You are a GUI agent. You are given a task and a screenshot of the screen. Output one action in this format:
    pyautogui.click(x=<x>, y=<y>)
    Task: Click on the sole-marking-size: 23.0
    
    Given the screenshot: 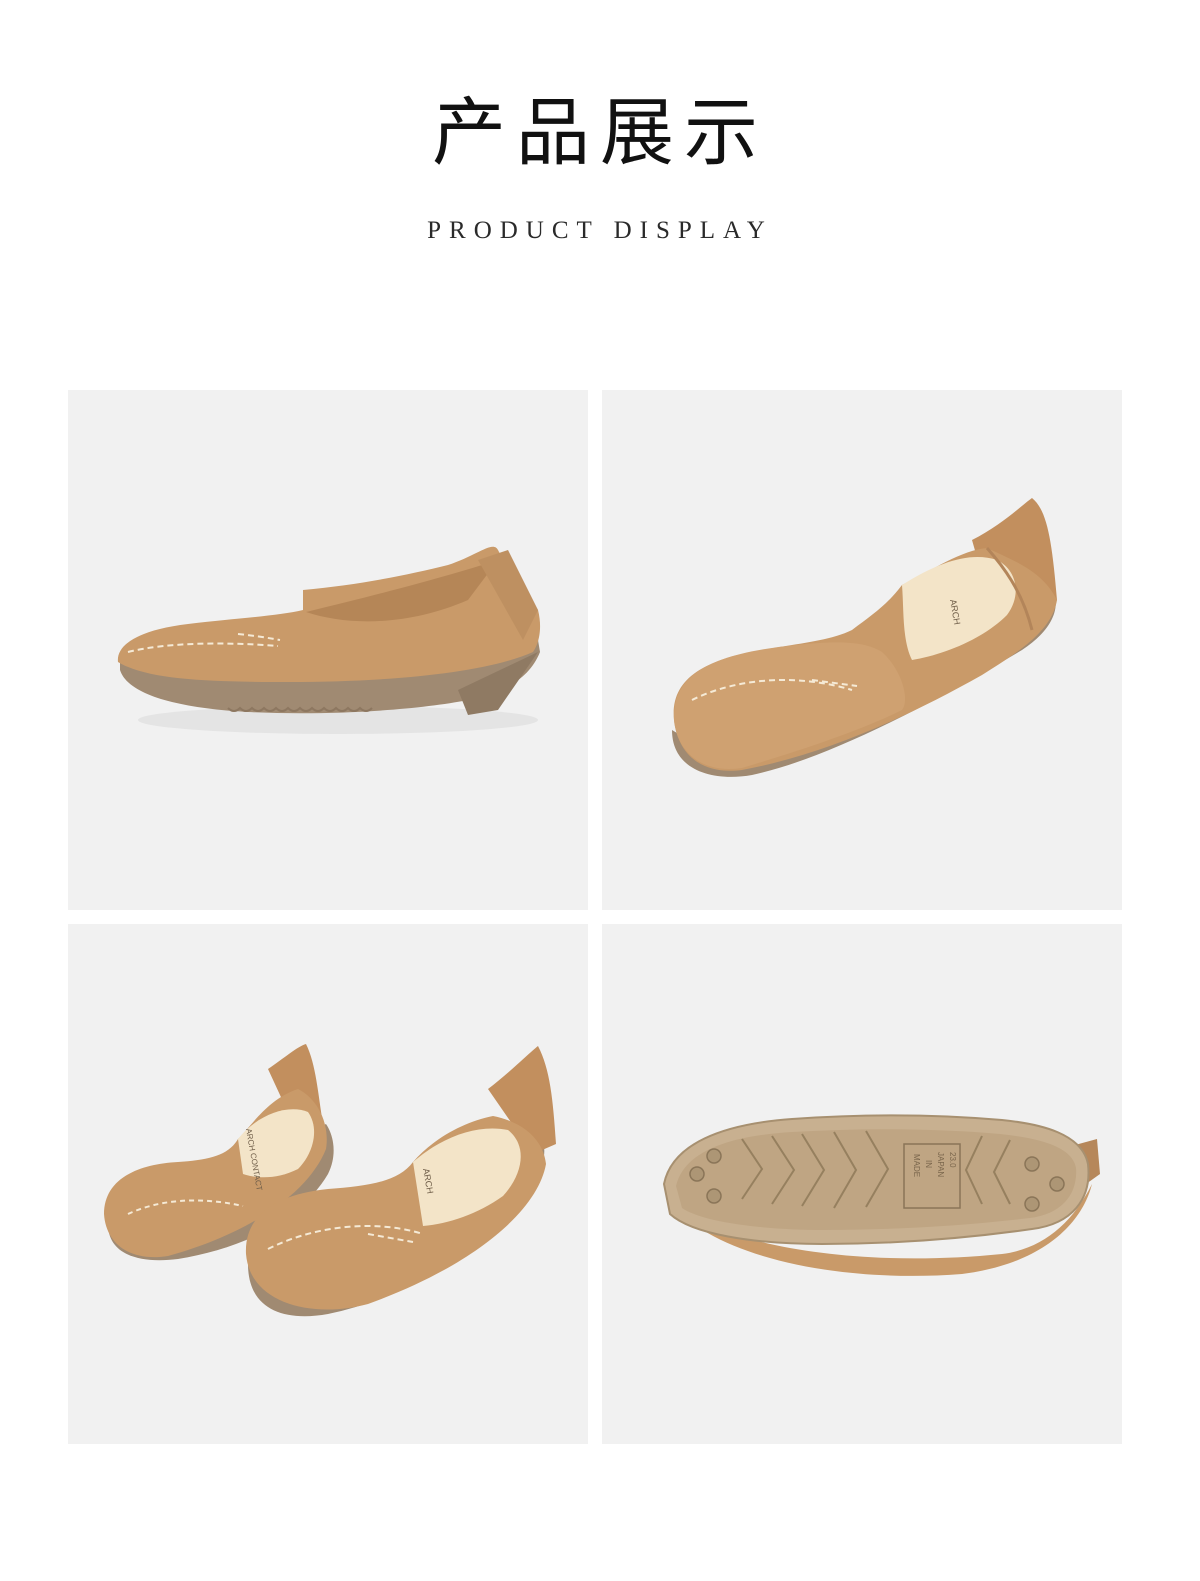 What is the action you would take?
    pyautogui.click(x=952, y=1160)
    